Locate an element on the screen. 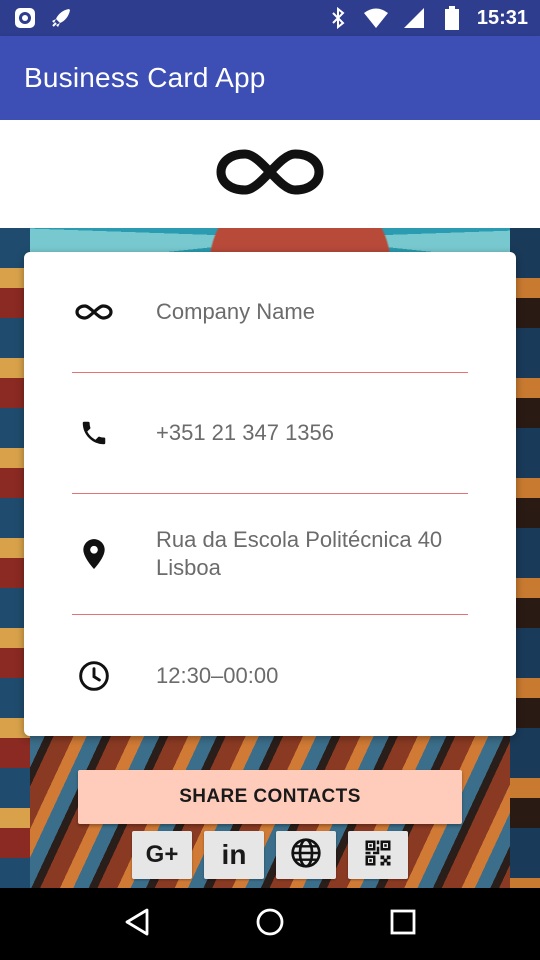  home-icon is located at coordinates (270, 924).